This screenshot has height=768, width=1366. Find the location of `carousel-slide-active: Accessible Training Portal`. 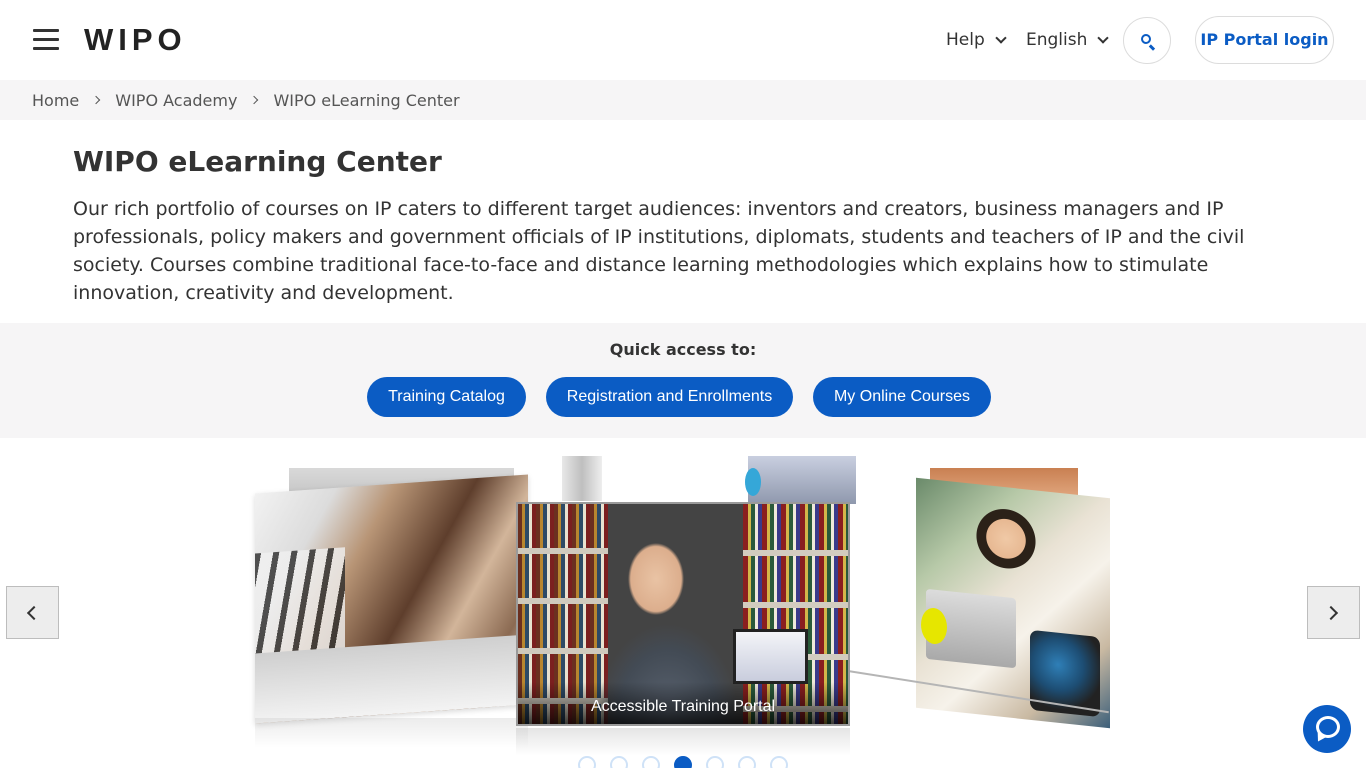

carousel-slide-active: Accessible Training Portal is located at coordinates (683, 614).